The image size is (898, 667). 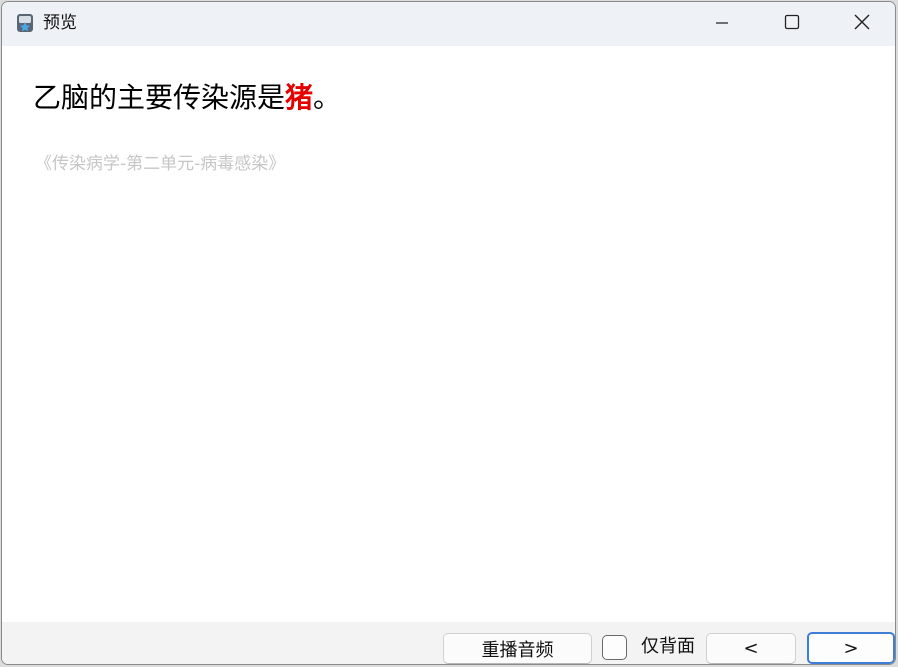 What do you see at coordinates (327, 97) in the screenshot?
I see `question-suffix: 。` at bounding box center [327, 97].